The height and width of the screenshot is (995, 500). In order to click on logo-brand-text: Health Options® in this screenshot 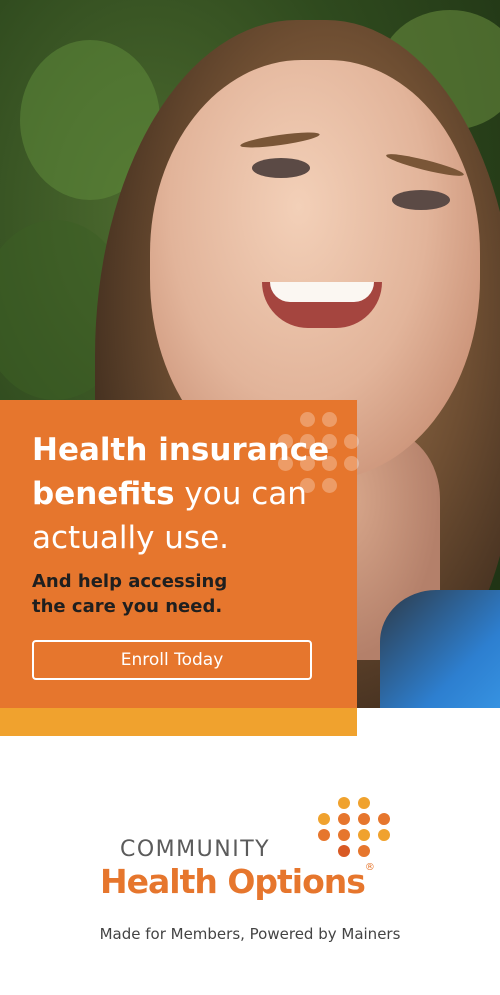, I will do `click(237, 881)`.